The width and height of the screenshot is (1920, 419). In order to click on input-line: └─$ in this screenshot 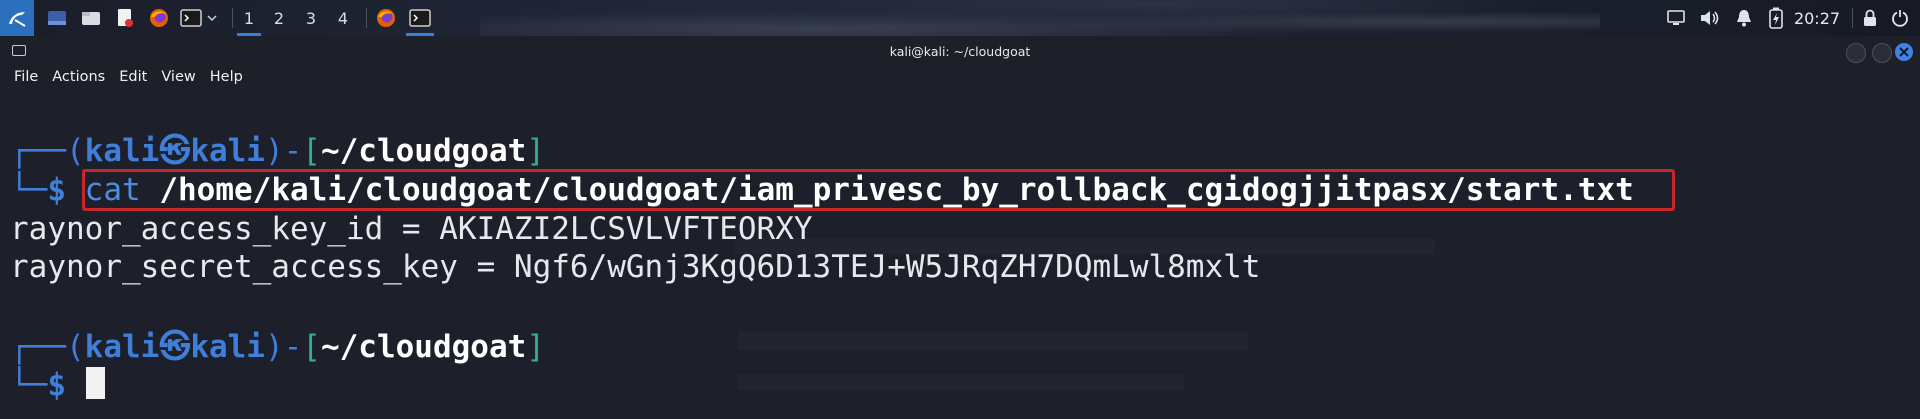, I will do `click(38, 385)`.